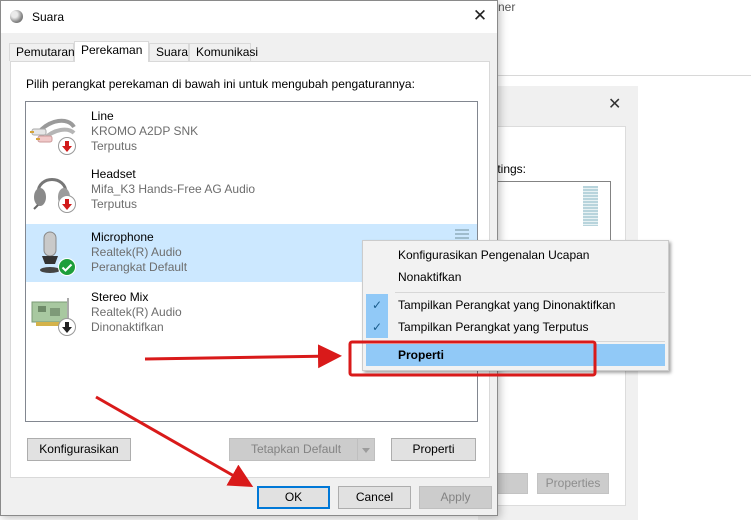 The image size is (751, 520). Describe the element at coordinates (590, 206) in the screenshot. I see `background-level-meter` at that location.